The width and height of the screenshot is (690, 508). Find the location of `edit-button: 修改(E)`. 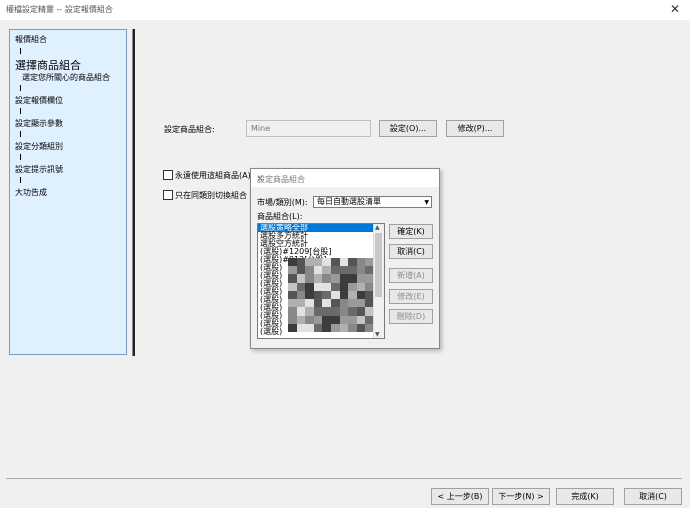

edit-button: 修改(E) is located at coordinates (411, 296).